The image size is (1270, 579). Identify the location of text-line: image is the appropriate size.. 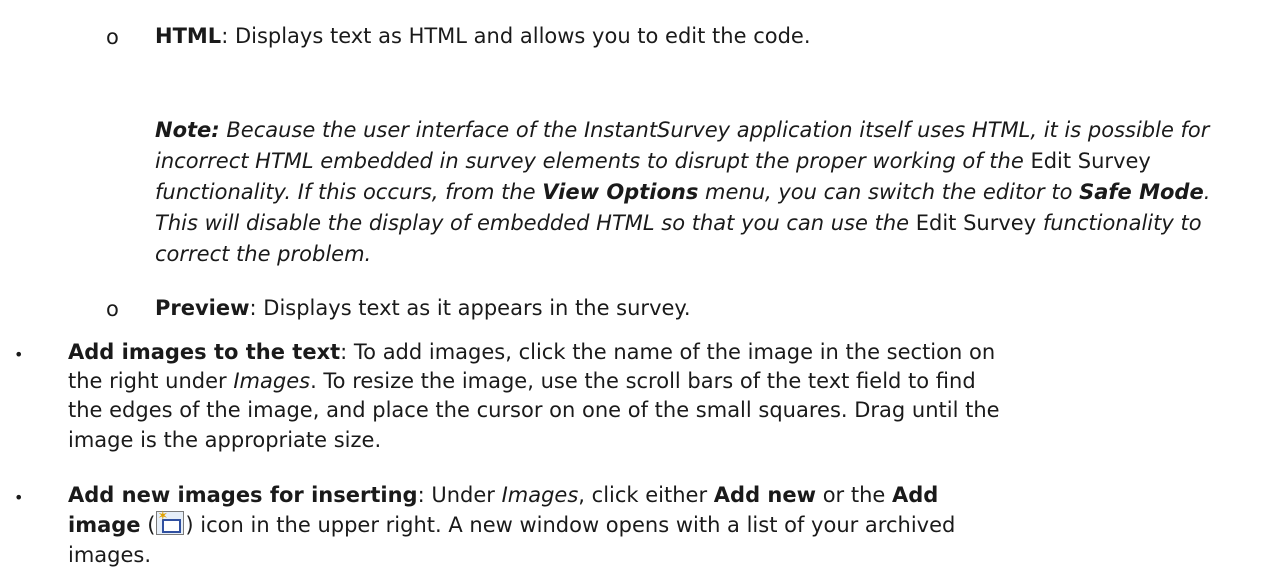
(225, 440).